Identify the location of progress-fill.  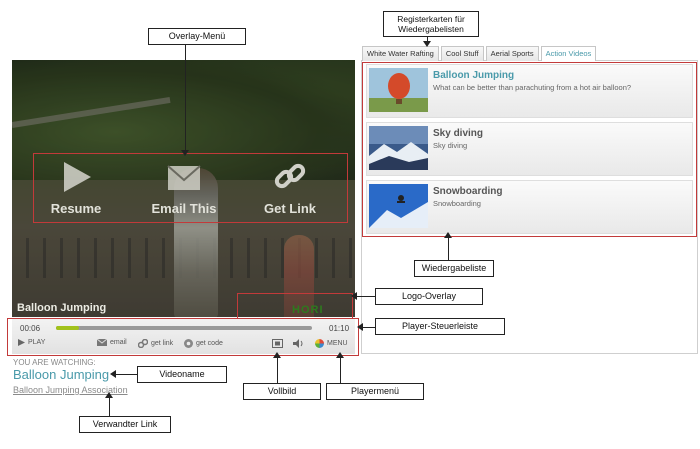
(68, 328).